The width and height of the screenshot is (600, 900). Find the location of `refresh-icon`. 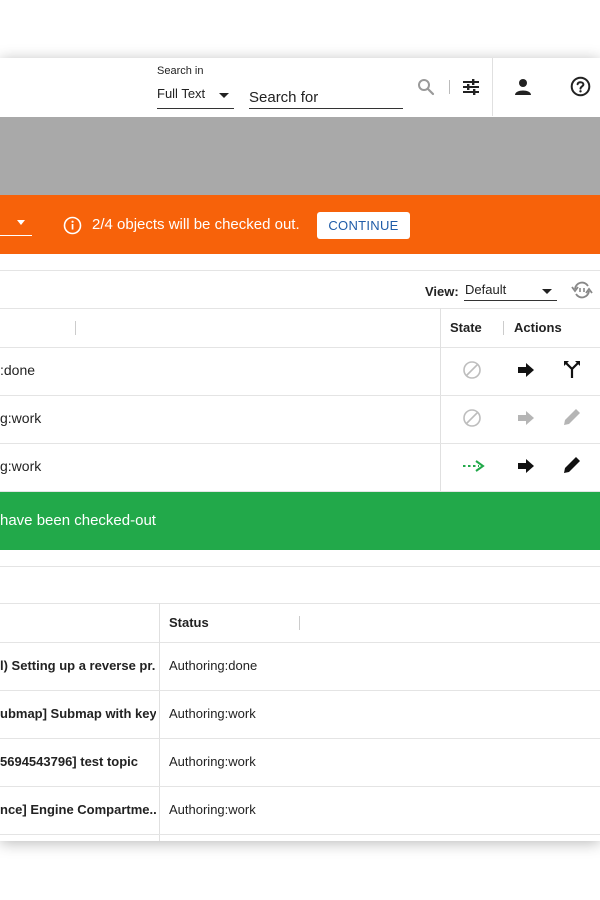

refresh-icon is located at coordinates (582, 290).